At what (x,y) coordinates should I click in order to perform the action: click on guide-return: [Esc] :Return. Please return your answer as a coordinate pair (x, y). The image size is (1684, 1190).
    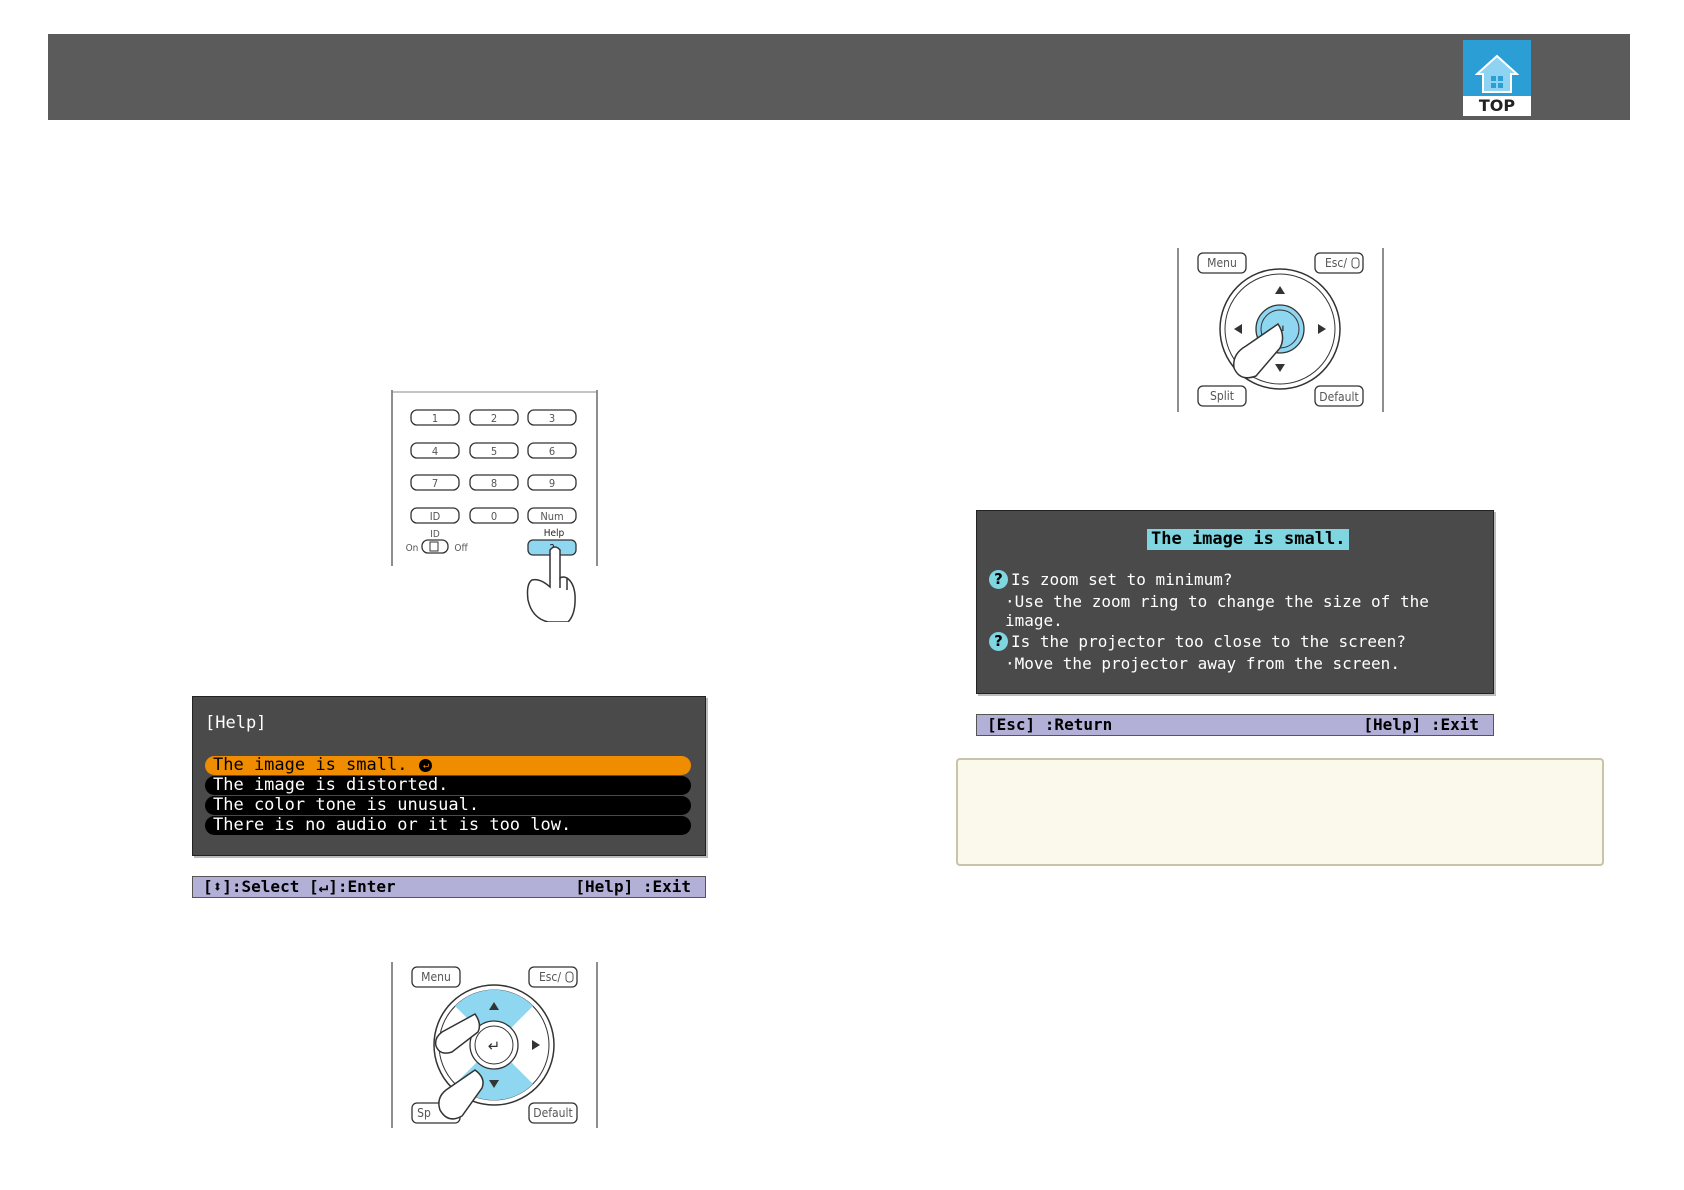
    Looking at the image, I should click on (1050, 724).